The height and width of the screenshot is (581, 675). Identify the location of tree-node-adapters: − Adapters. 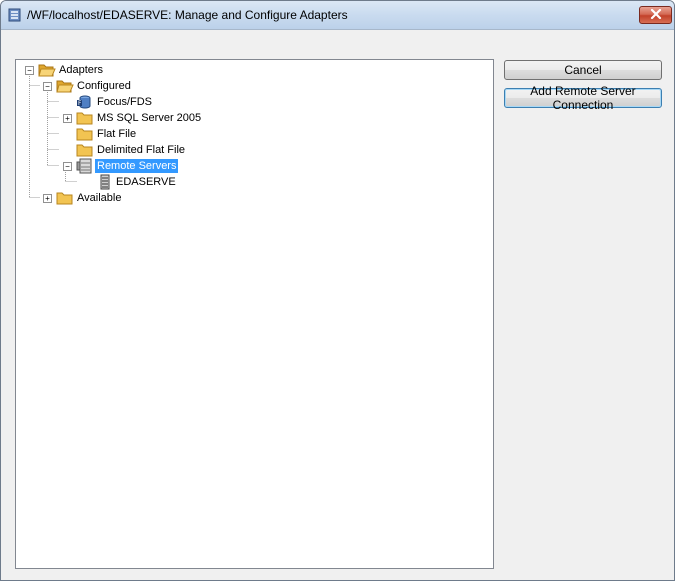
(81, 70).